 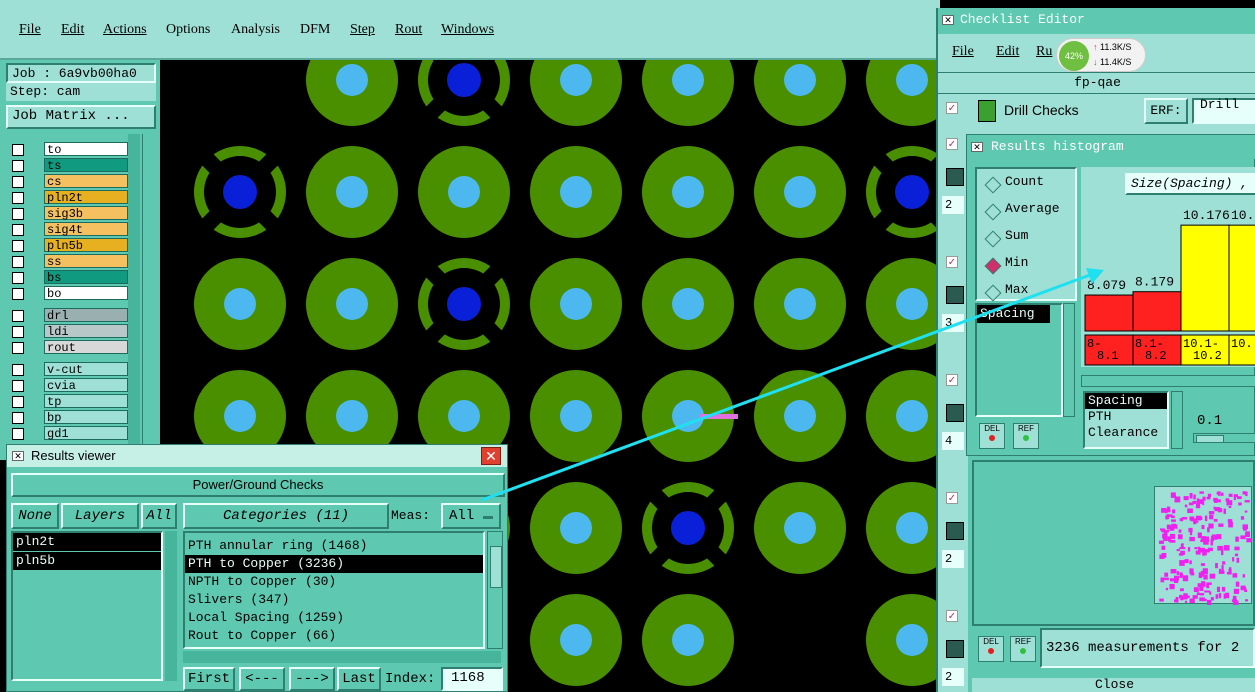 I want to click on index-input: 1168, so click(x=472, y=679).